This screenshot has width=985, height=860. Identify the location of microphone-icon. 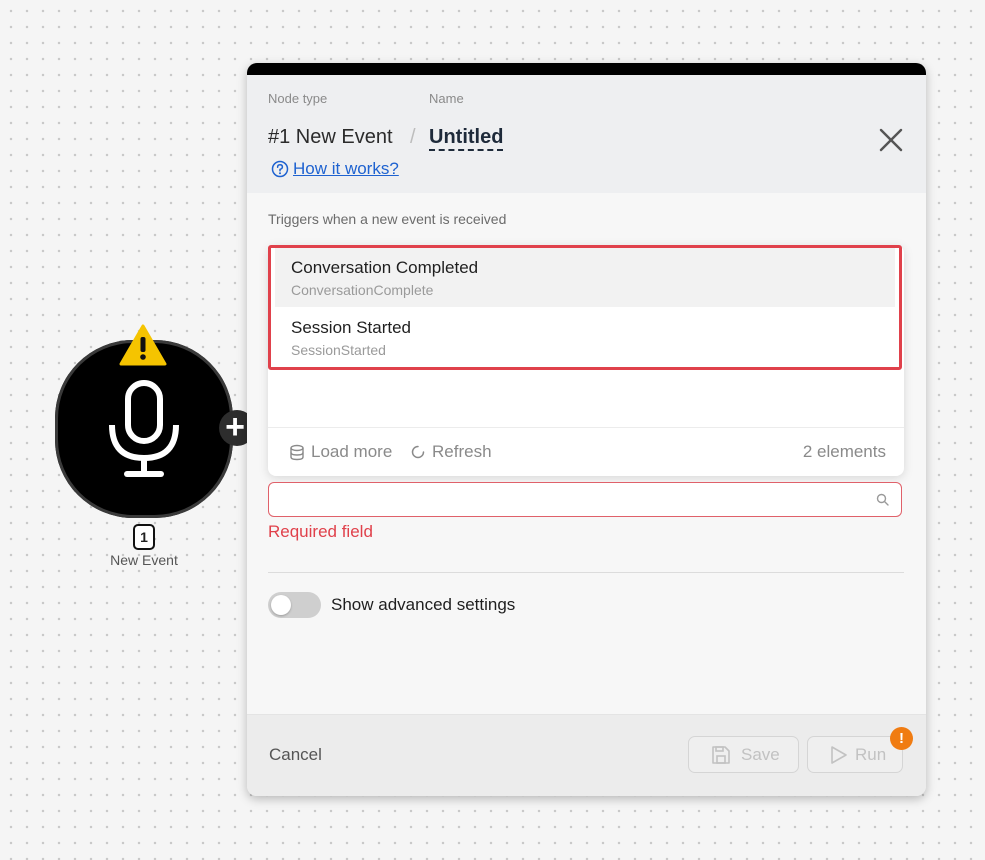
(144, 428).